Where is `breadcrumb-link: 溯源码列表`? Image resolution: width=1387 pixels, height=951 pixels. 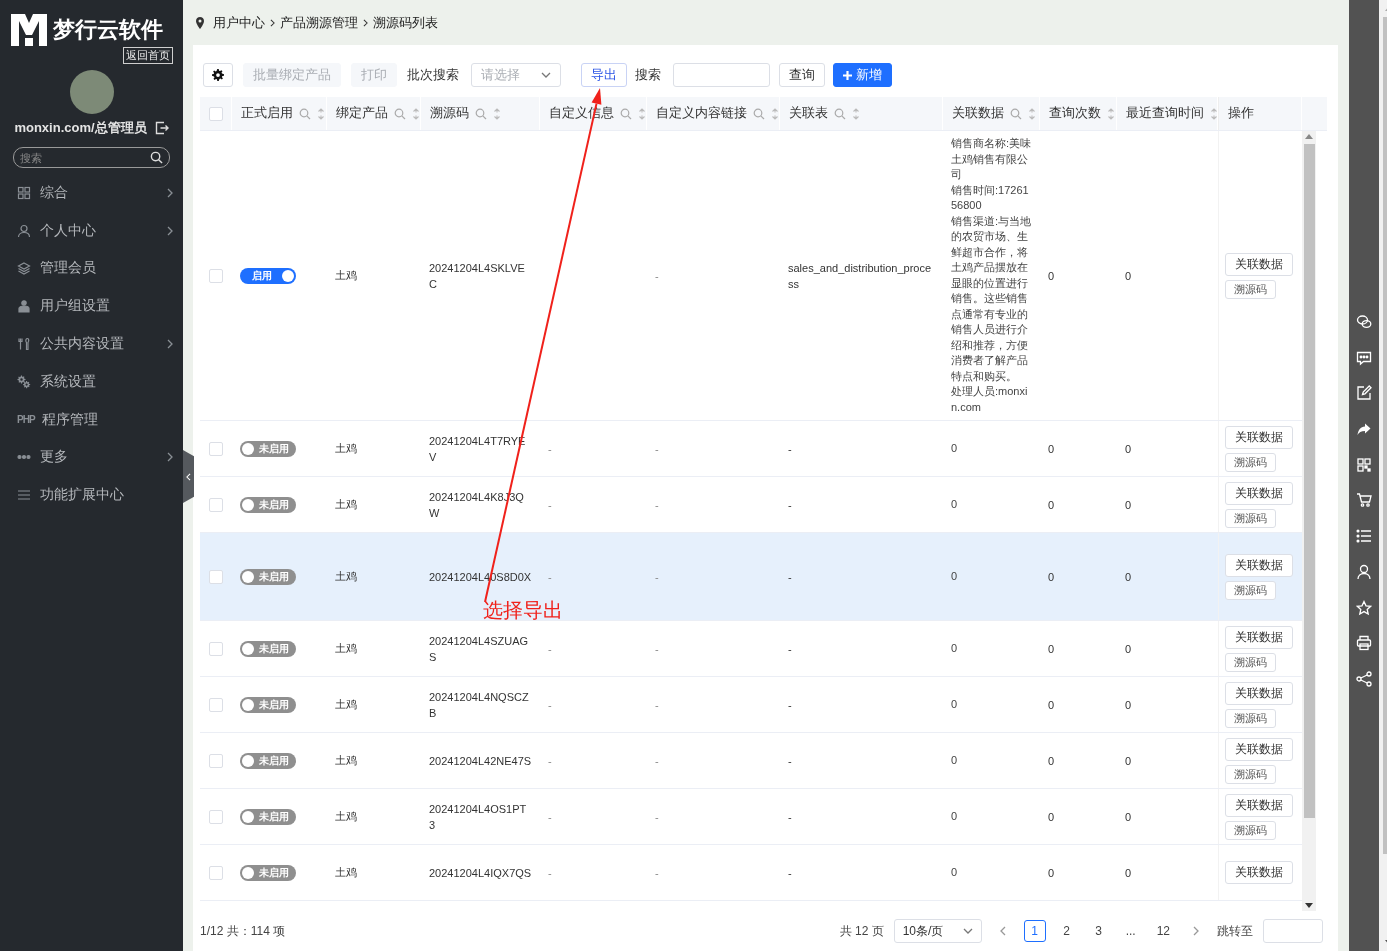
breadcrumb-link: 溯源码列表 is located at coordinates (405, 22).